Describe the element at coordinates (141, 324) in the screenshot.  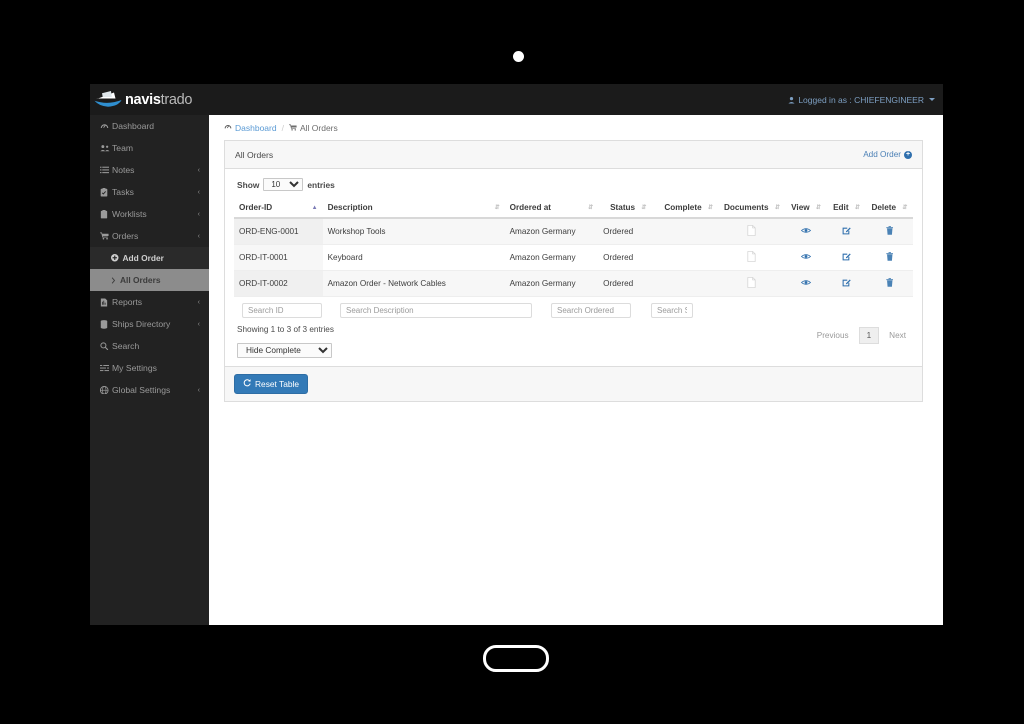
I see `sidebar-item-label: Ships Directory` at that location.